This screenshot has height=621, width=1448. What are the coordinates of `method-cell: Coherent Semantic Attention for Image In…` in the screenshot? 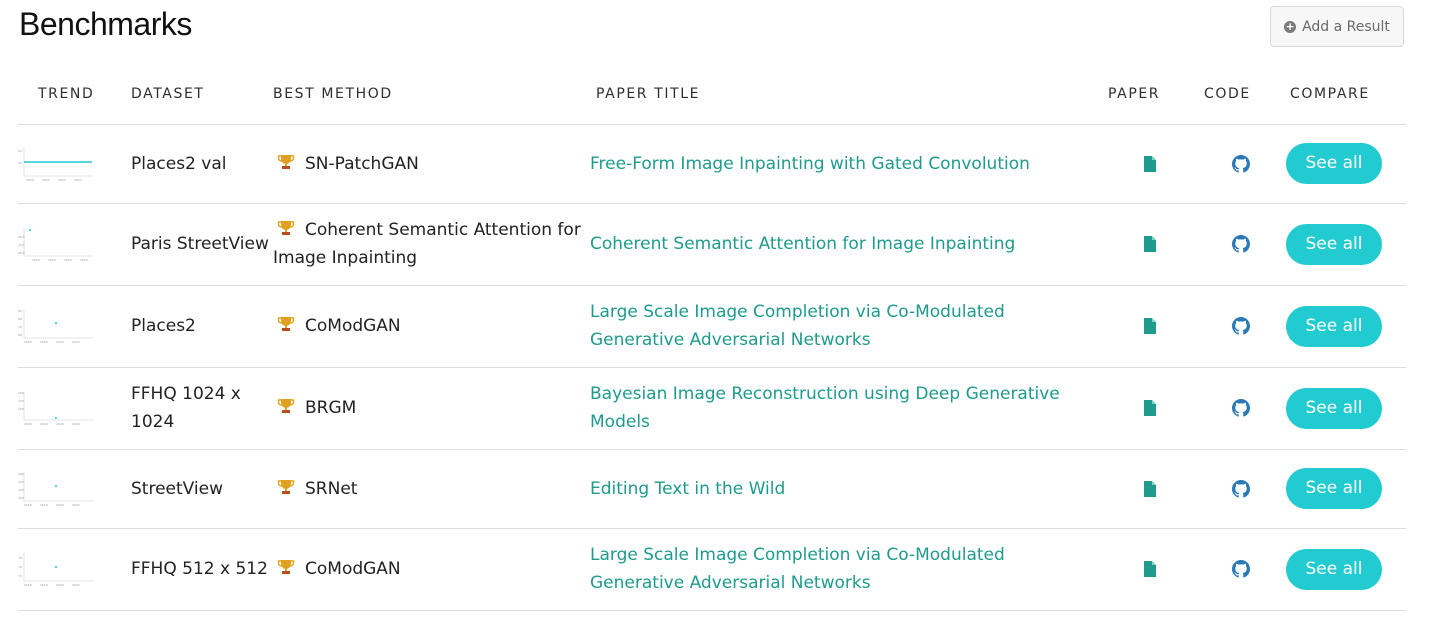 It's located at (431, 244).